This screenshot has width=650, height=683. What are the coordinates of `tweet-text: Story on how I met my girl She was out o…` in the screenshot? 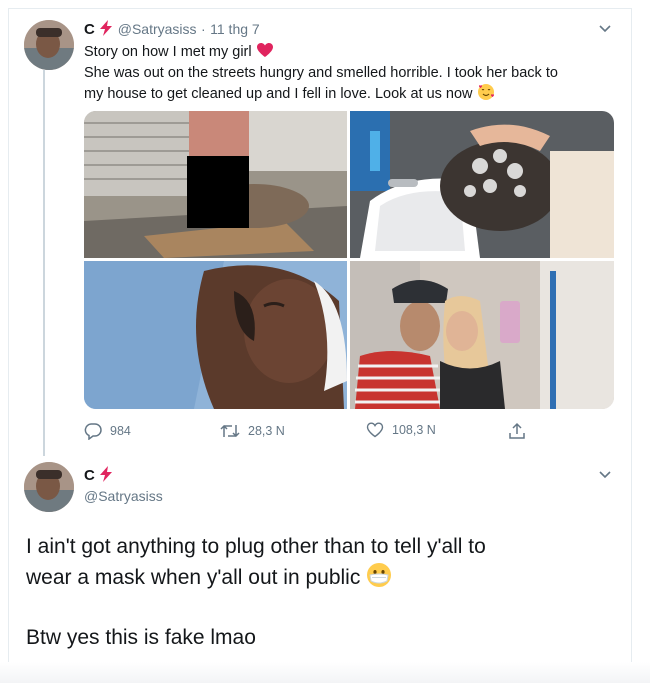 It's located at (349, 74).